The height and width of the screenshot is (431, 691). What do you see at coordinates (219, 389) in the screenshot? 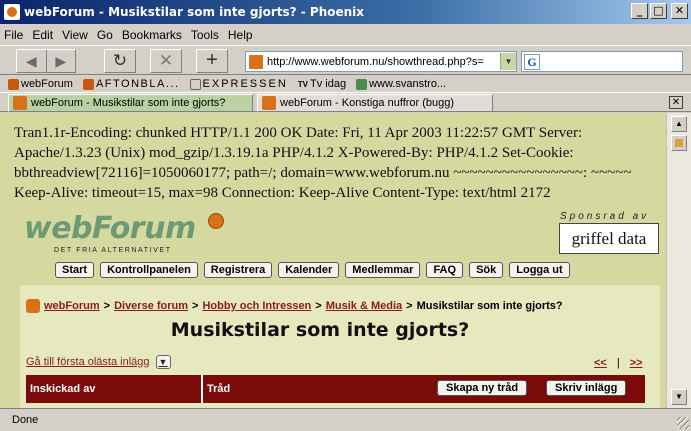
I see `column-thread: Tråd` at bounding box center [219, 389].